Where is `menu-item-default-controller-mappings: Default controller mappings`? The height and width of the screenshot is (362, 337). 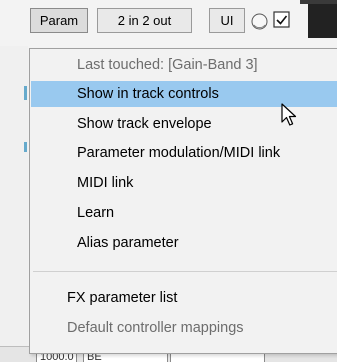
menu-item-default-controller-mappings: Default controller mappings is located at coordinates (184, 328).